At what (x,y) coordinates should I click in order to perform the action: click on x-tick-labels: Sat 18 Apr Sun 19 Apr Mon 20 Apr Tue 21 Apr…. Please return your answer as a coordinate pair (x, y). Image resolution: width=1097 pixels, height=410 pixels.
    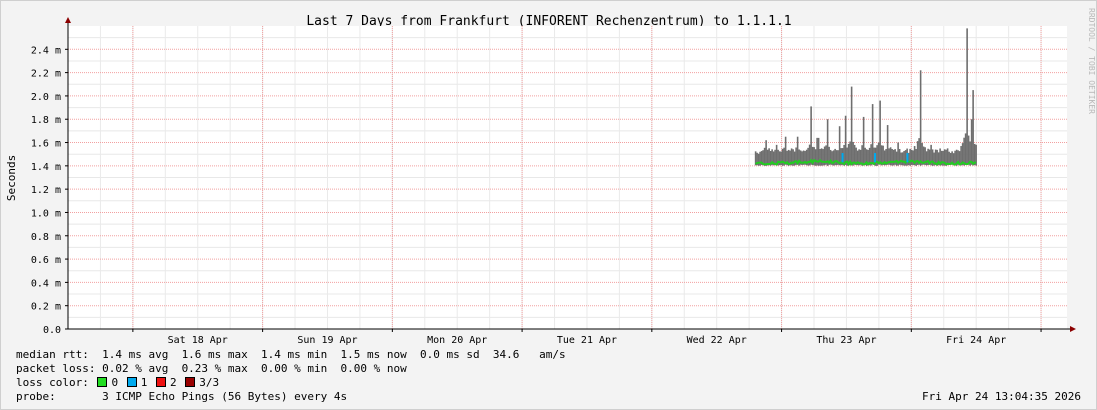
    Looking at the image, I should click on (587, 340).